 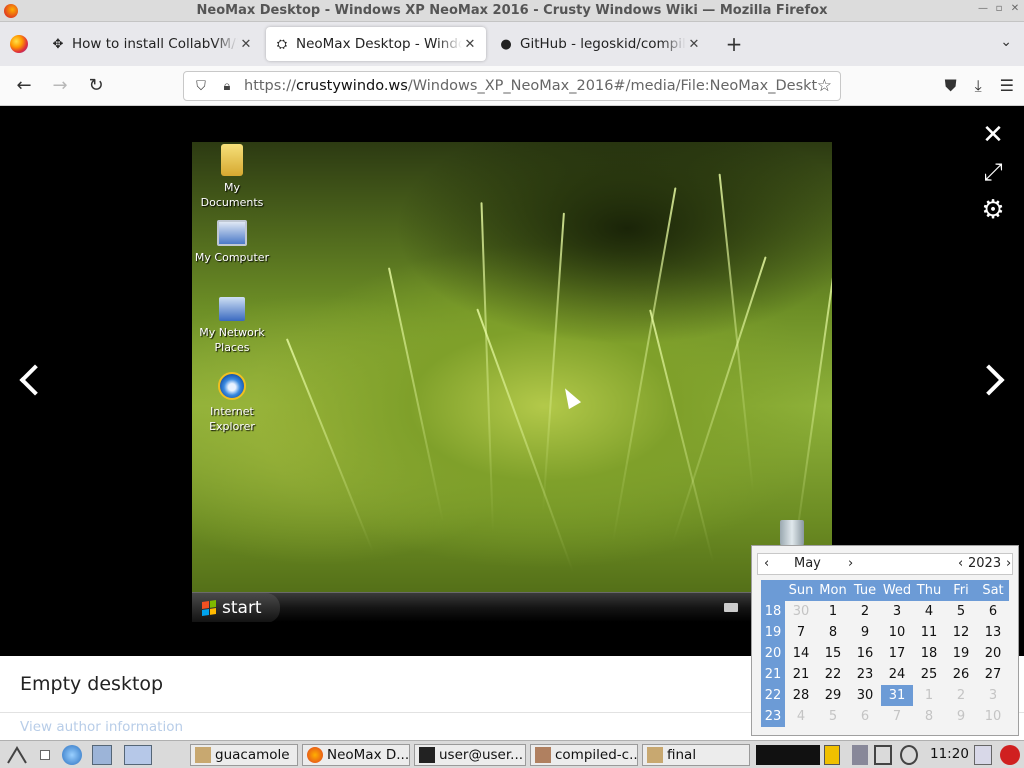 I want to click on prev-month-chevron-icon: ‹, so click(x=766, y=563).